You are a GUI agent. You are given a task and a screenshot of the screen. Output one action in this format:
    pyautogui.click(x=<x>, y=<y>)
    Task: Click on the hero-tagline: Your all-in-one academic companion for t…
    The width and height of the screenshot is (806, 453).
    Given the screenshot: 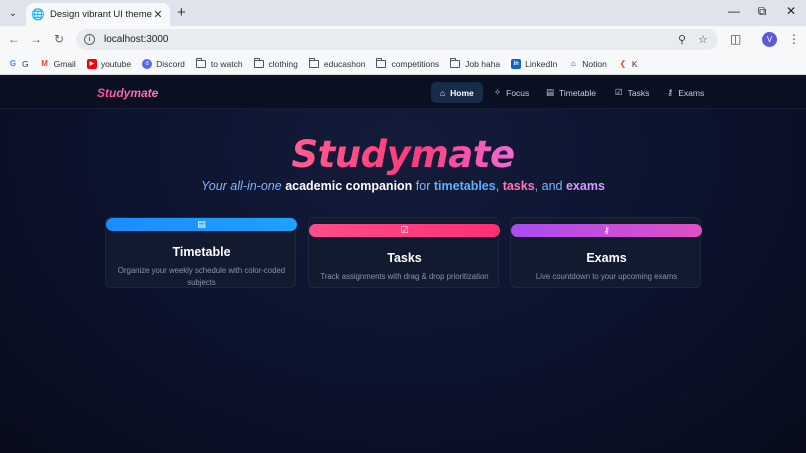 What is the action you would take?
    pyautogui.click(x=403, y=186)
    